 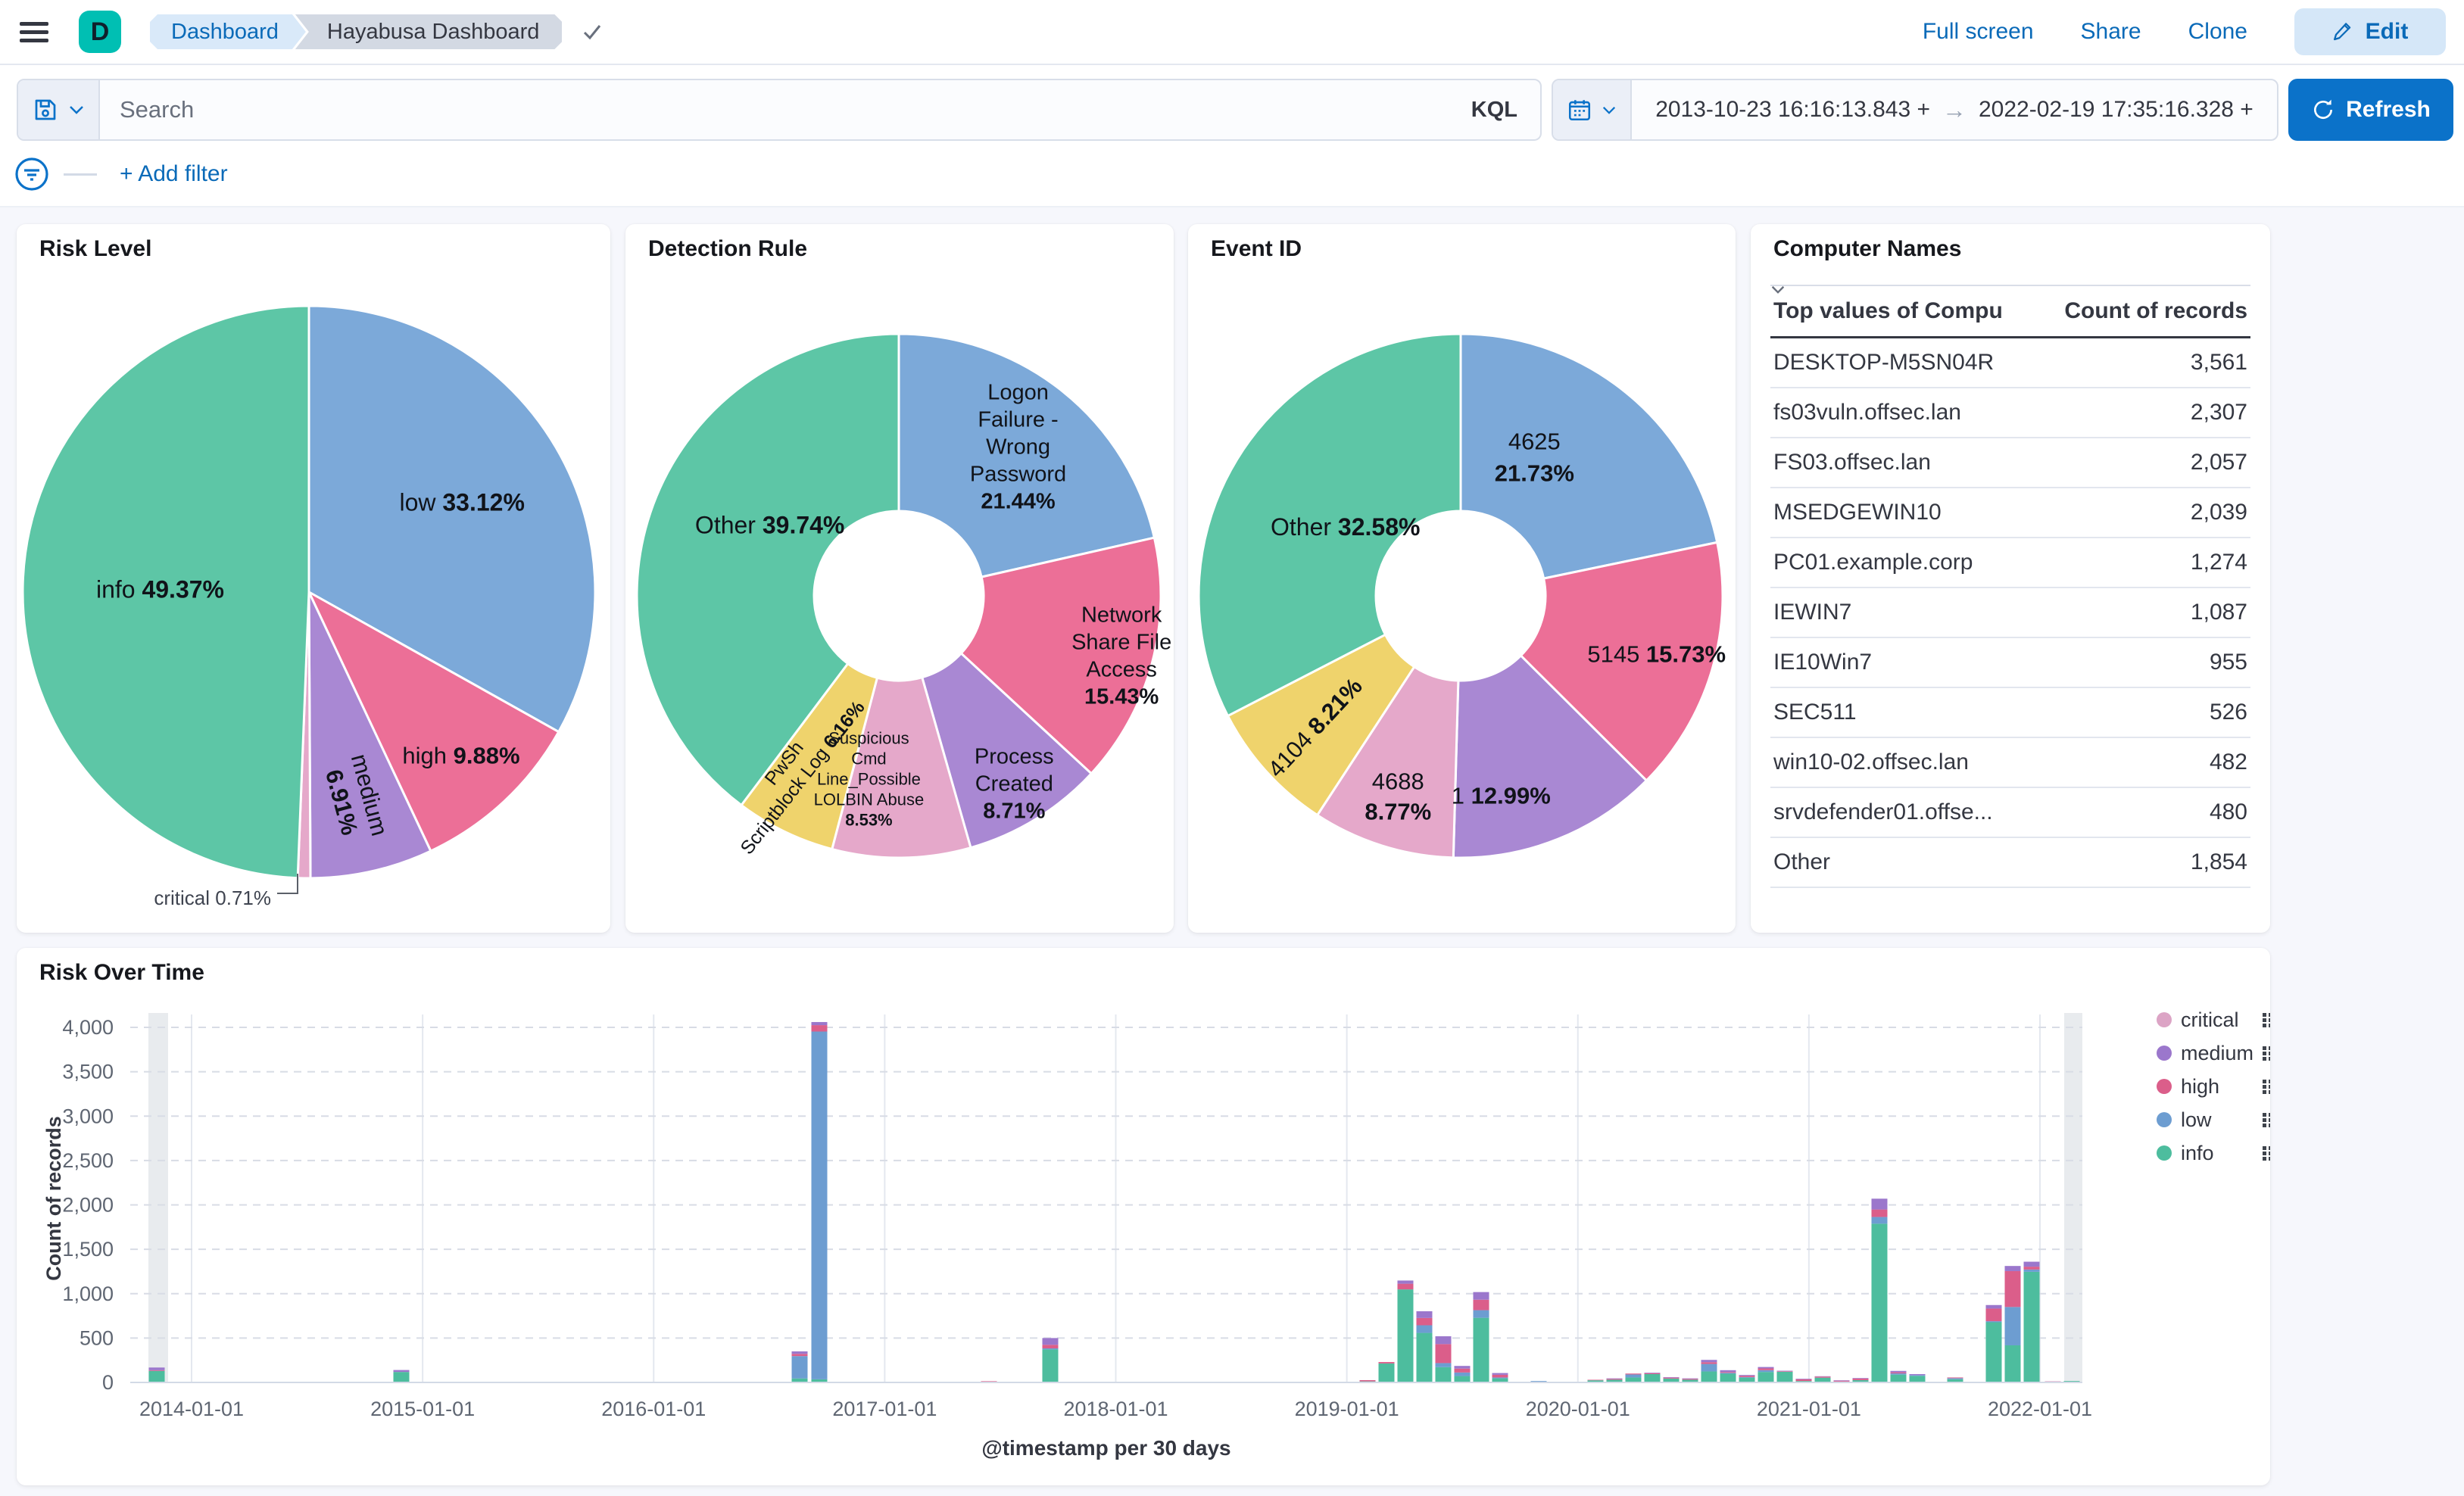 What do you see at coordinates (2010, 563) in the screenshot?
I see `table-row: PC01.example.corp 1,274` at bounding box center [2010, 563].